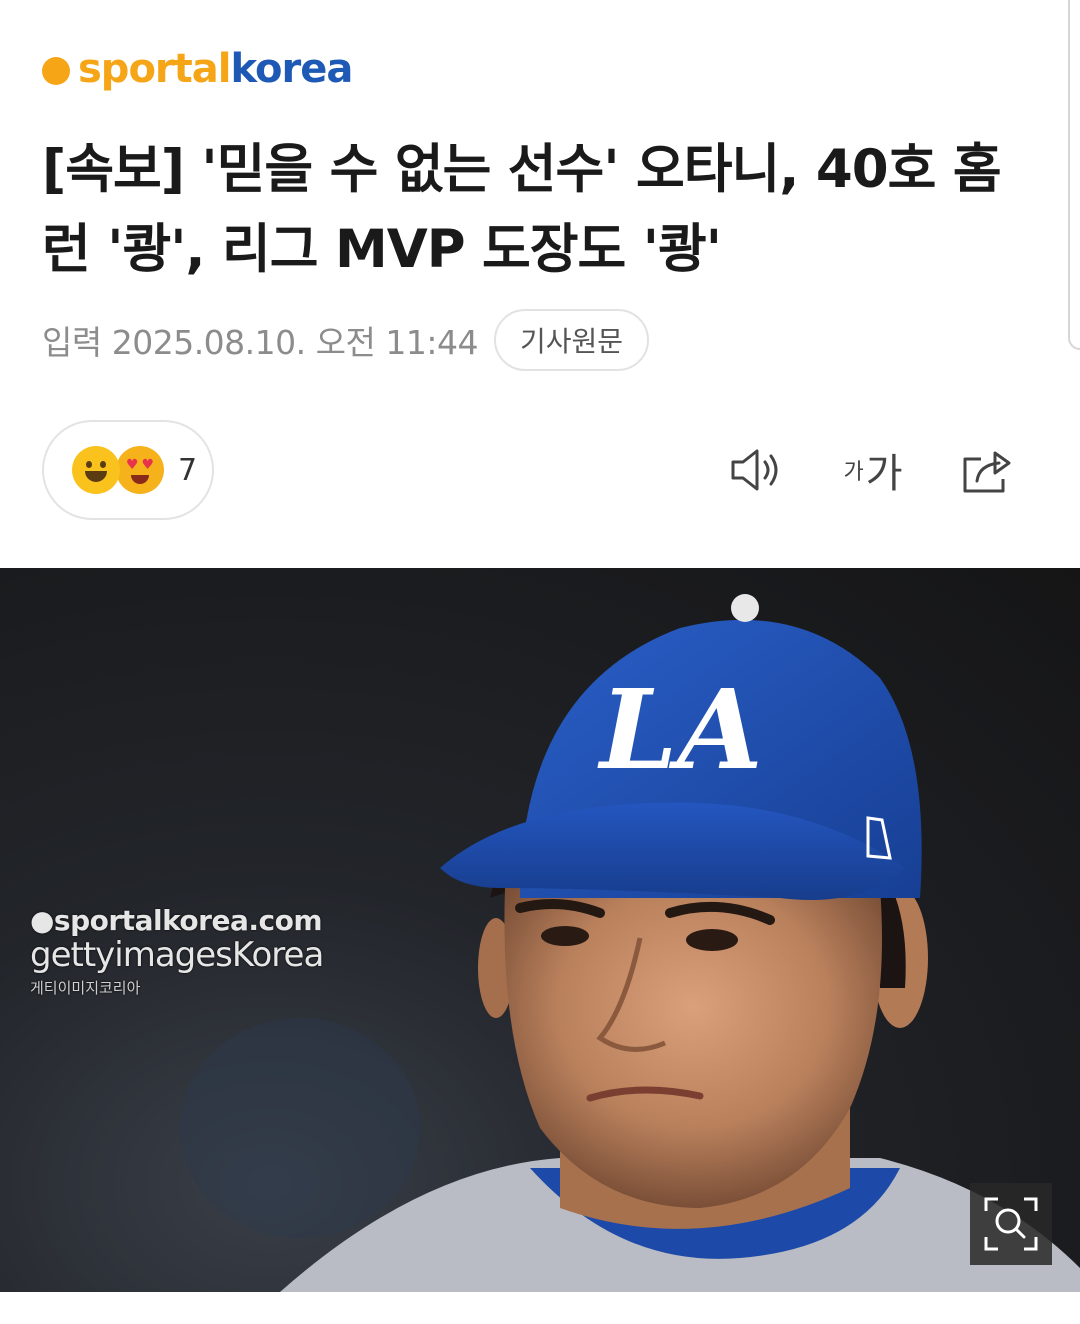  What do you see at coordinates (756, 470) in the screenshot?
I see `speaker-icon` at bounding box center [756, 470].